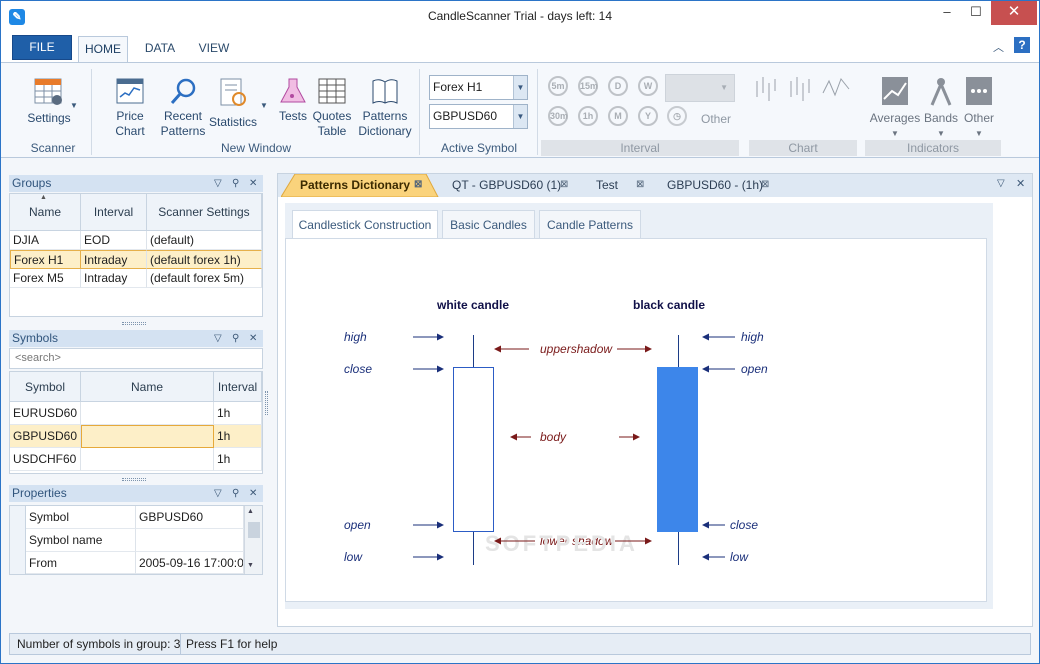 Image resolution: width=1040 pixels, height=664 pixels. Describe the element at coordinates (254, 530) in the screenshot. I see `scroll-thumb` at that location.